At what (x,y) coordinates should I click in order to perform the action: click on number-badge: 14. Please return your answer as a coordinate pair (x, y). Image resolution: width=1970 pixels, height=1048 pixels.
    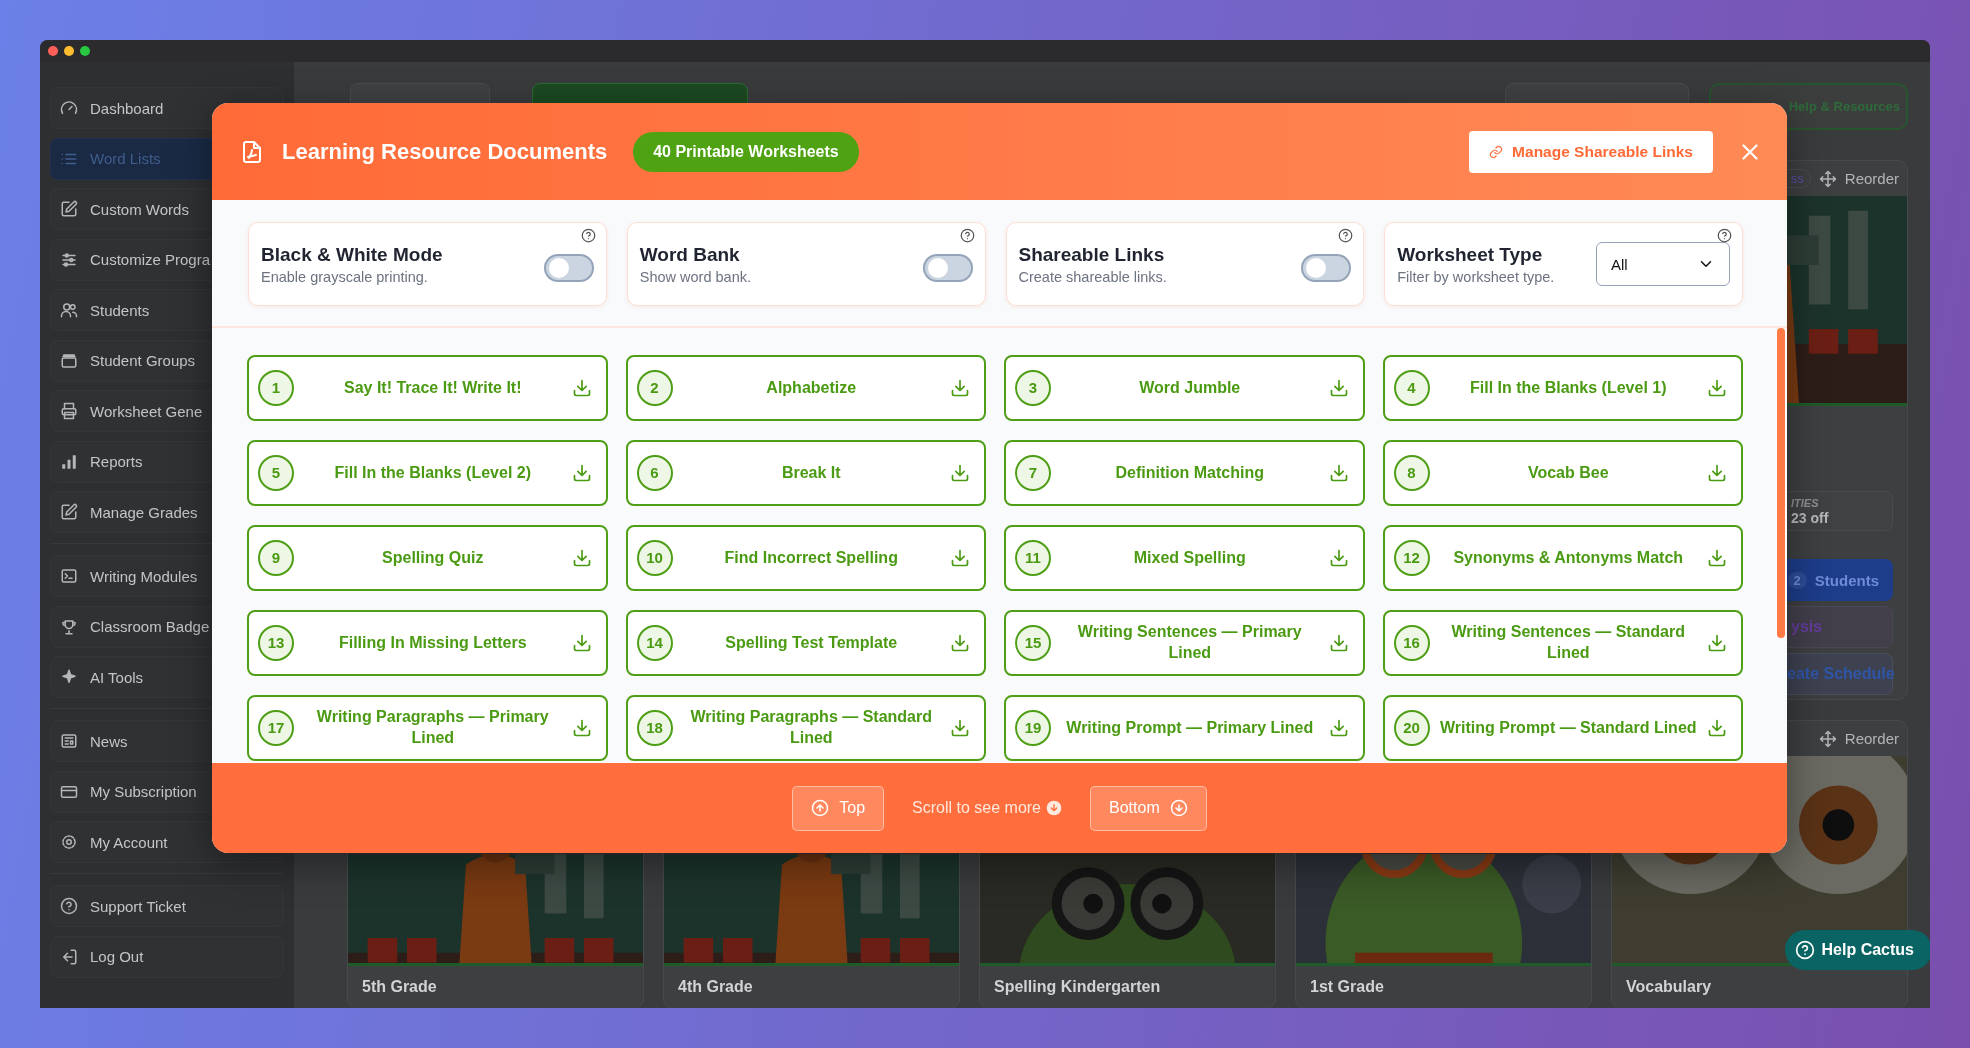
    Looking at the image, I should click on (654, 643).